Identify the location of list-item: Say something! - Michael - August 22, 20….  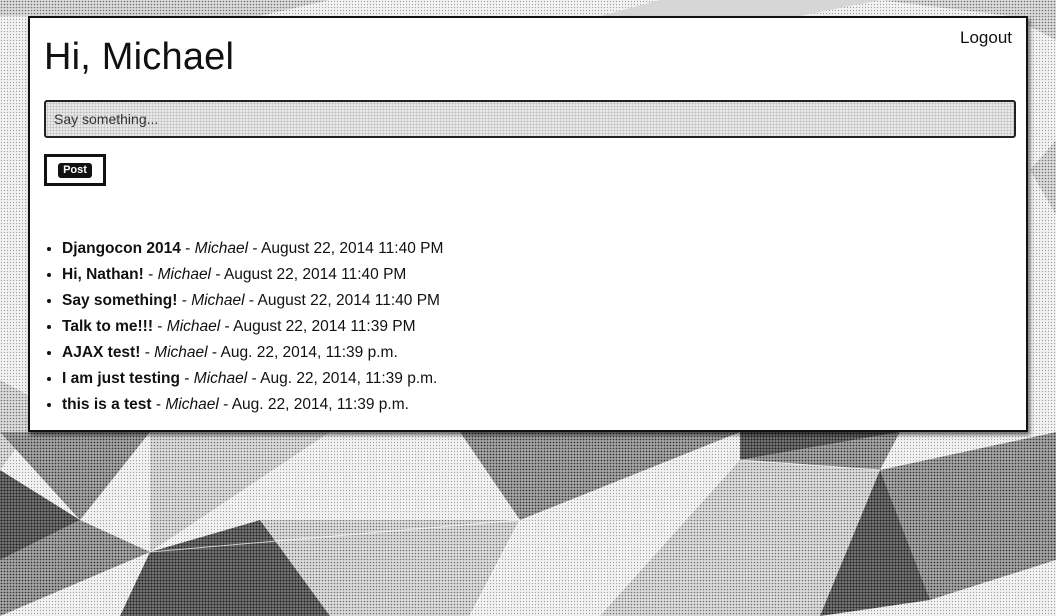
(252, 301).